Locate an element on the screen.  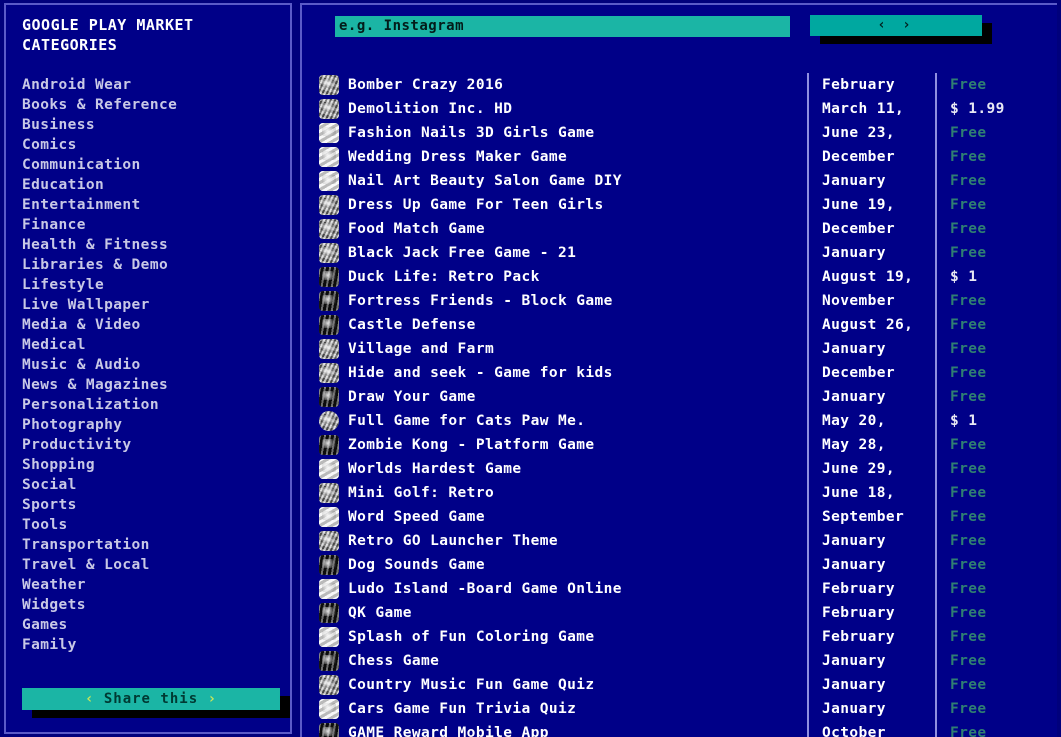
sidebar-category-item: Android Wear is located at coordinates (156, 85).